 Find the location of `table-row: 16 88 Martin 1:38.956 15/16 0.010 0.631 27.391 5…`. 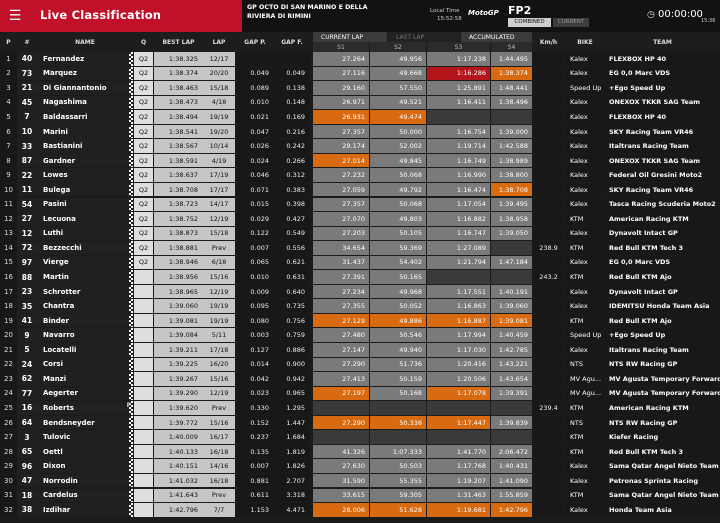

table-row: 16 88 Martin 1:38.956 15/16 0.010 0.631 27.391 5… is located at coordinates (360, 277).